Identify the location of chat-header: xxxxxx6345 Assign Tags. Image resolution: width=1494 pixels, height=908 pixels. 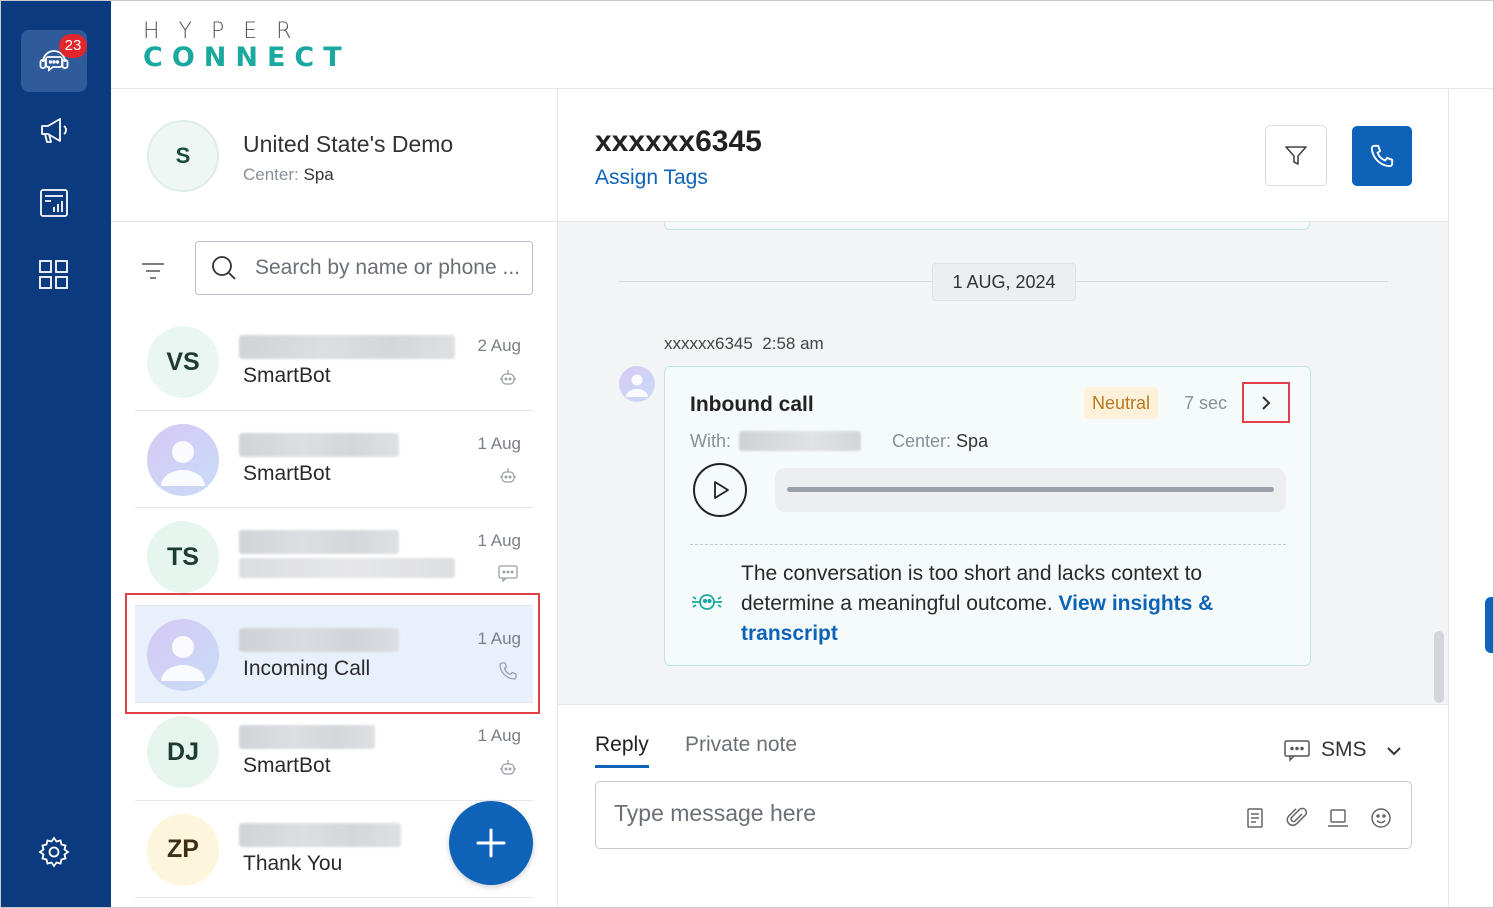
(1003, 155).